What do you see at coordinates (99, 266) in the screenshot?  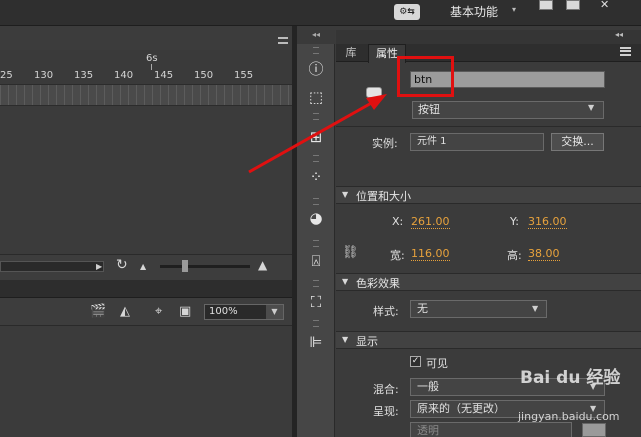 I see `scroll-right-icon: ▶` at bounding box center [99, 266].